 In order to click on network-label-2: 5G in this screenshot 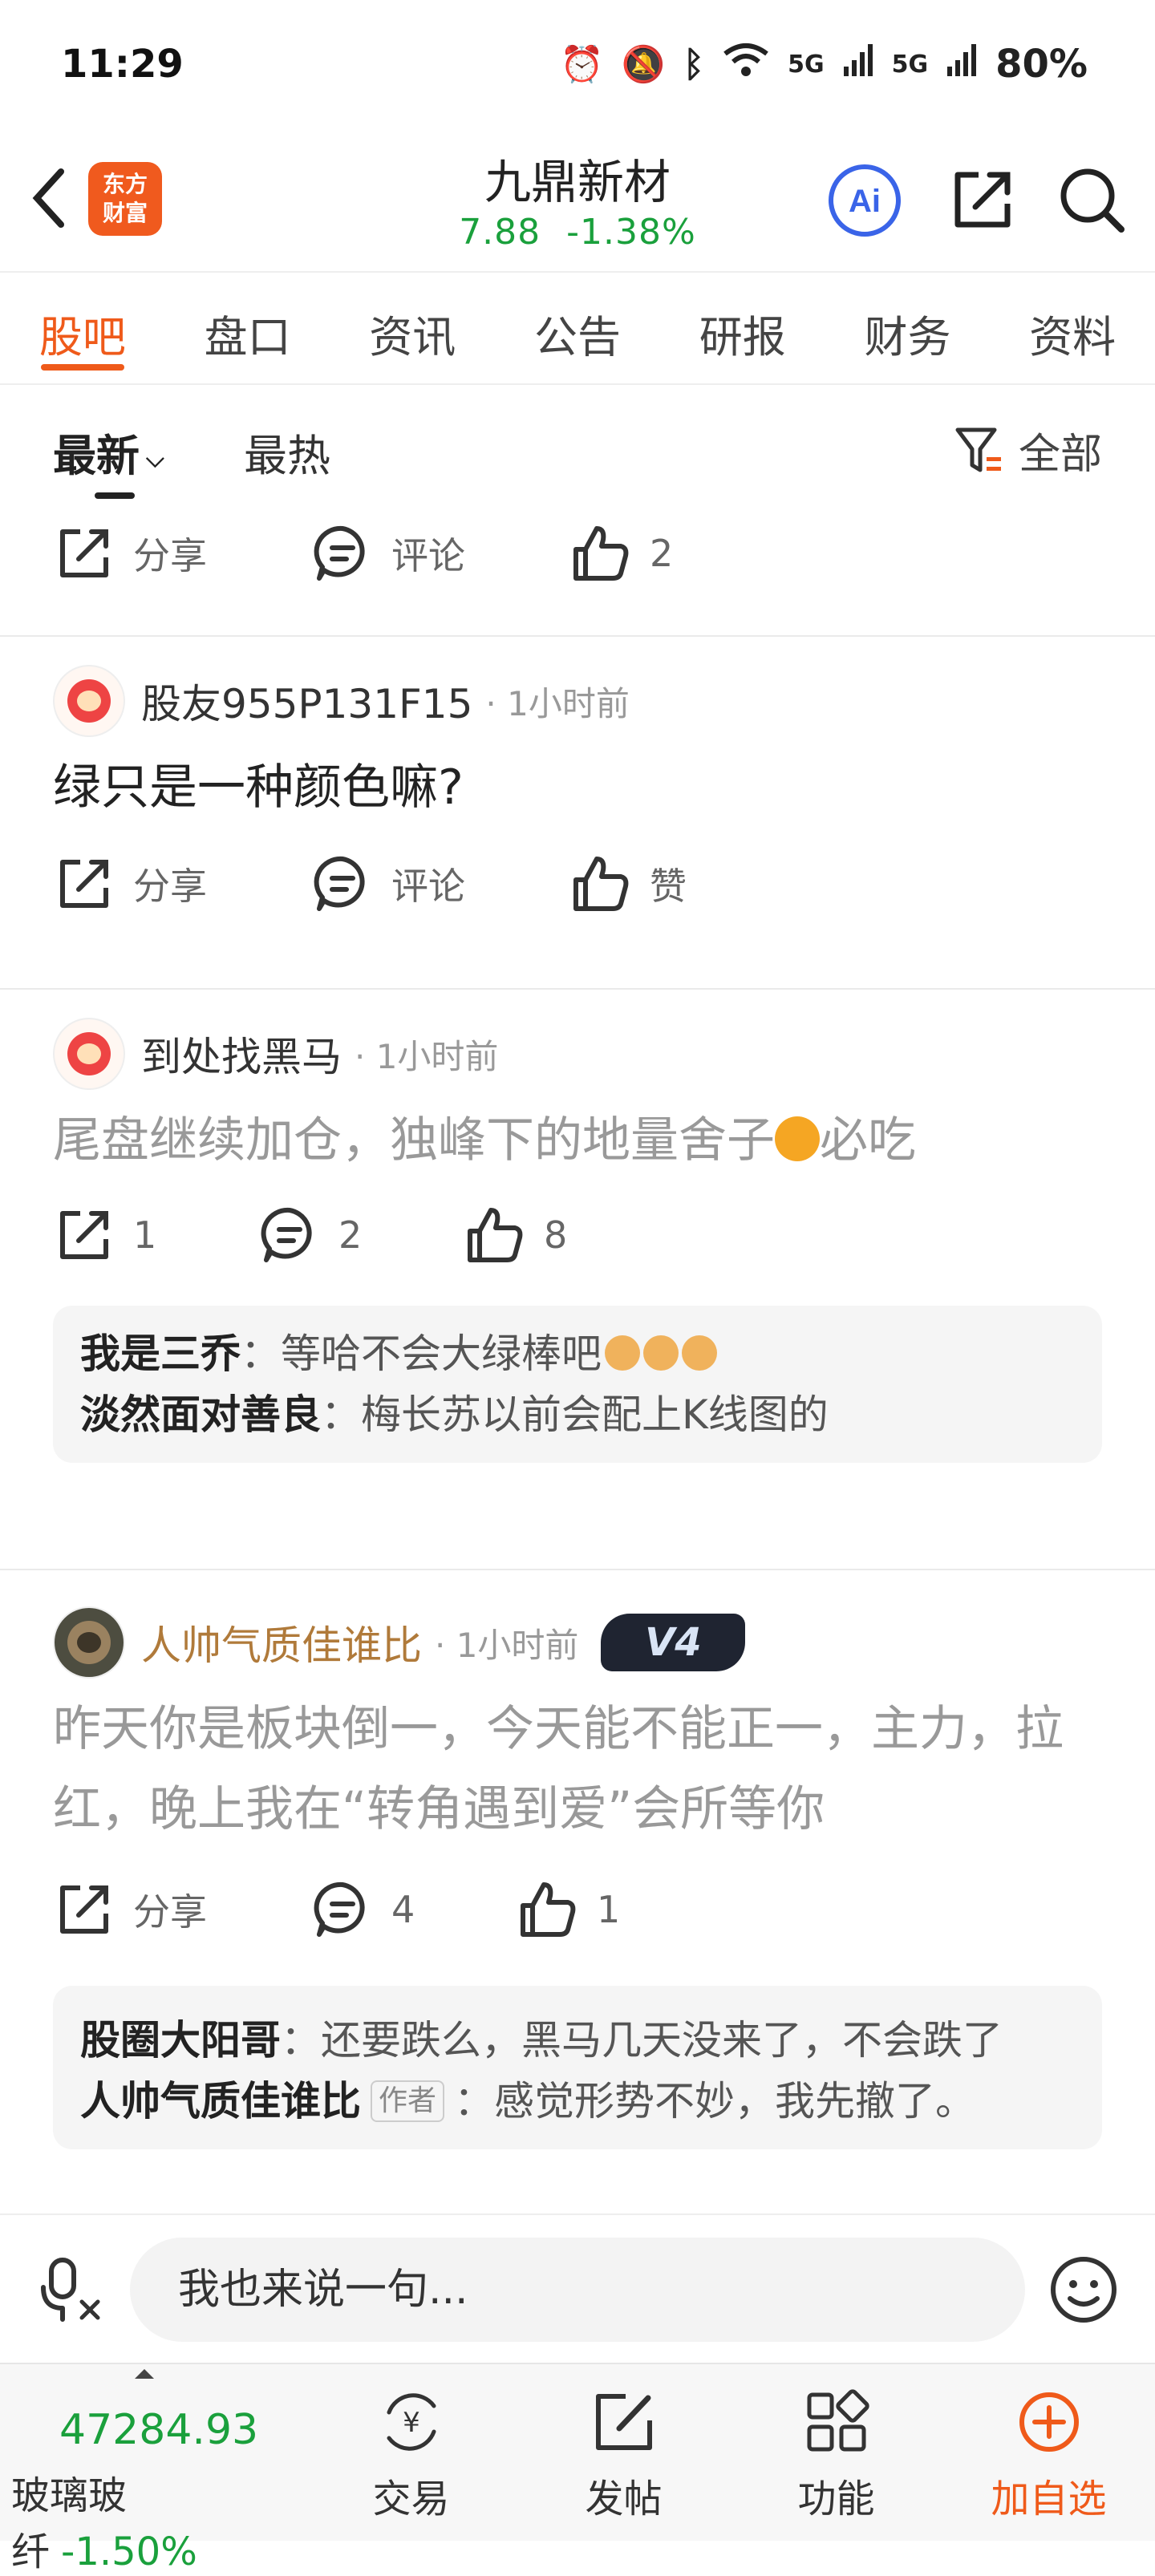, I will do `click(910, 64)`.